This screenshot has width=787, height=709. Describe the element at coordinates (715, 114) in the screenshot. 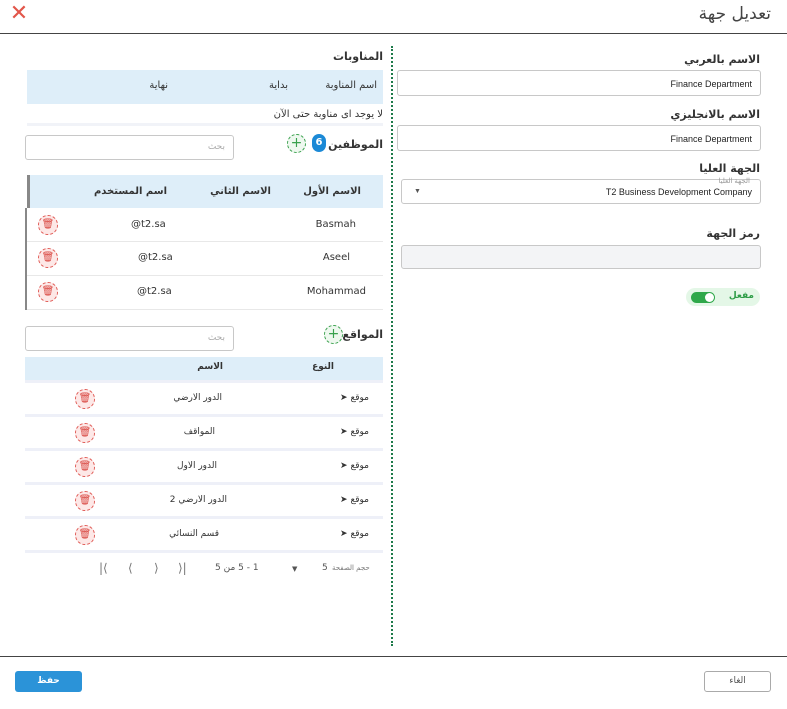

I see `english-name-label: الاسم بالانجليزي` at that location.